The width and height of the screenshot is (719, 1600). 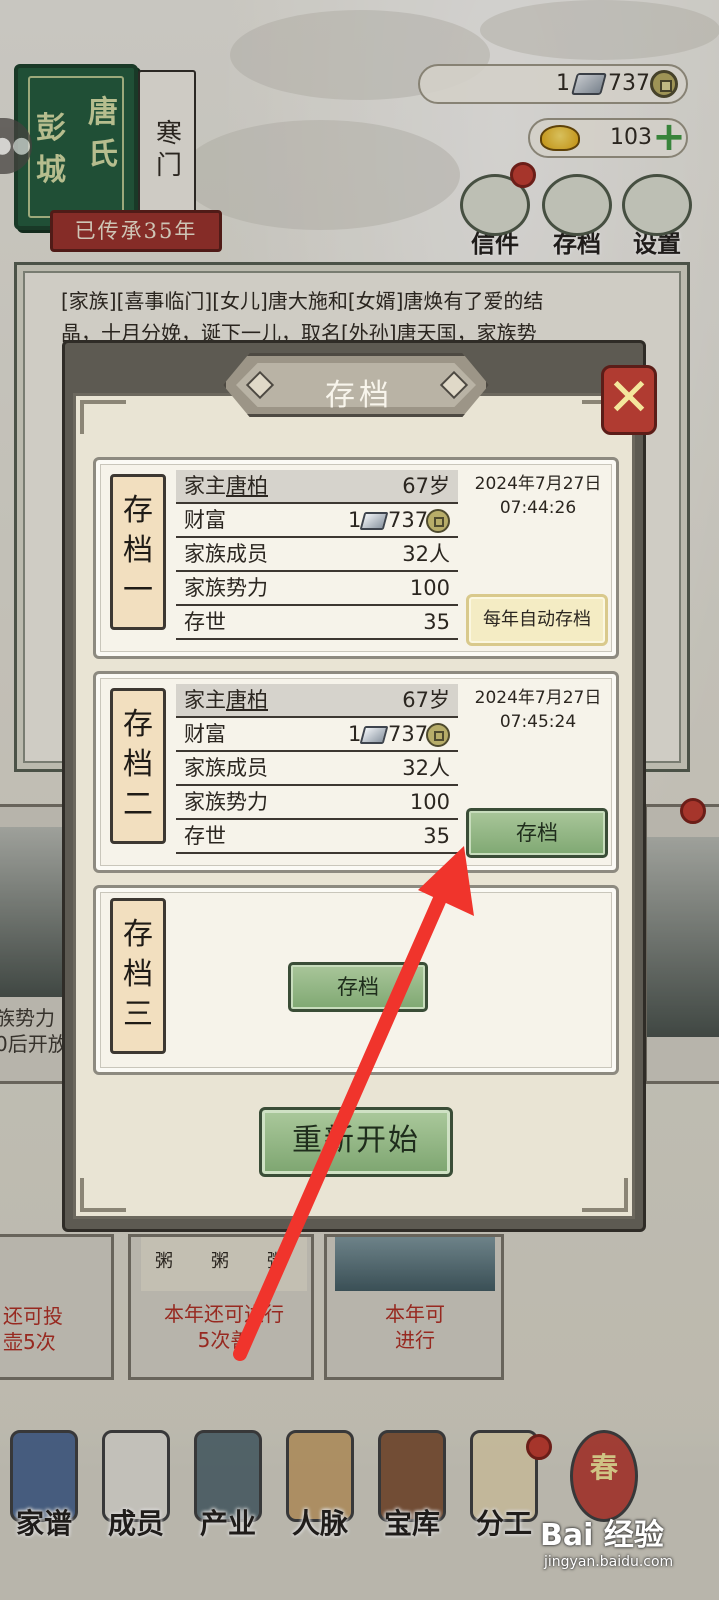 I want to click on save-slot-3: 存 档 三 存档, so click(x=356, y=980).